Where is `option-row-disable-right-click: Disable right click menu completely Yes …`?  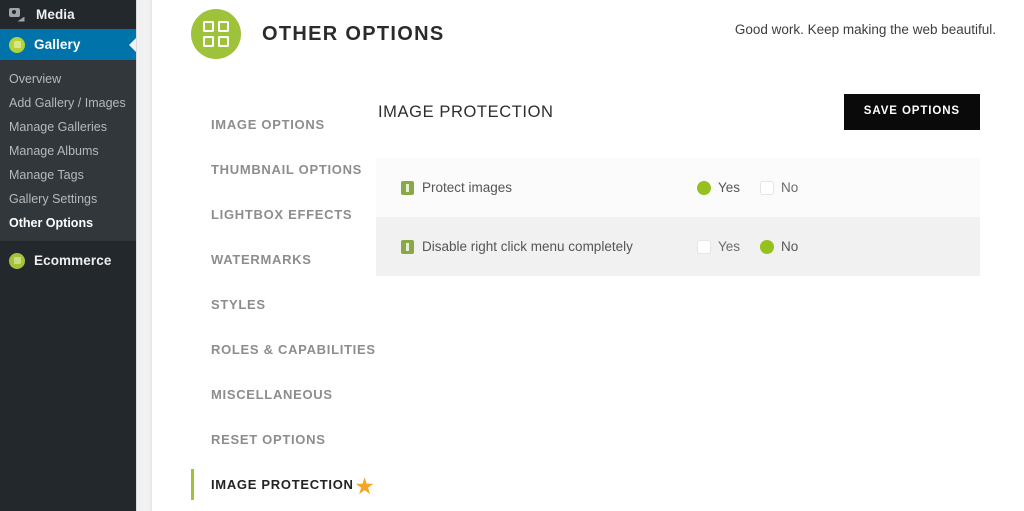
option-row-disable-right-click: Disable right click menu completely Yes … is located at coordinates (678, 246).